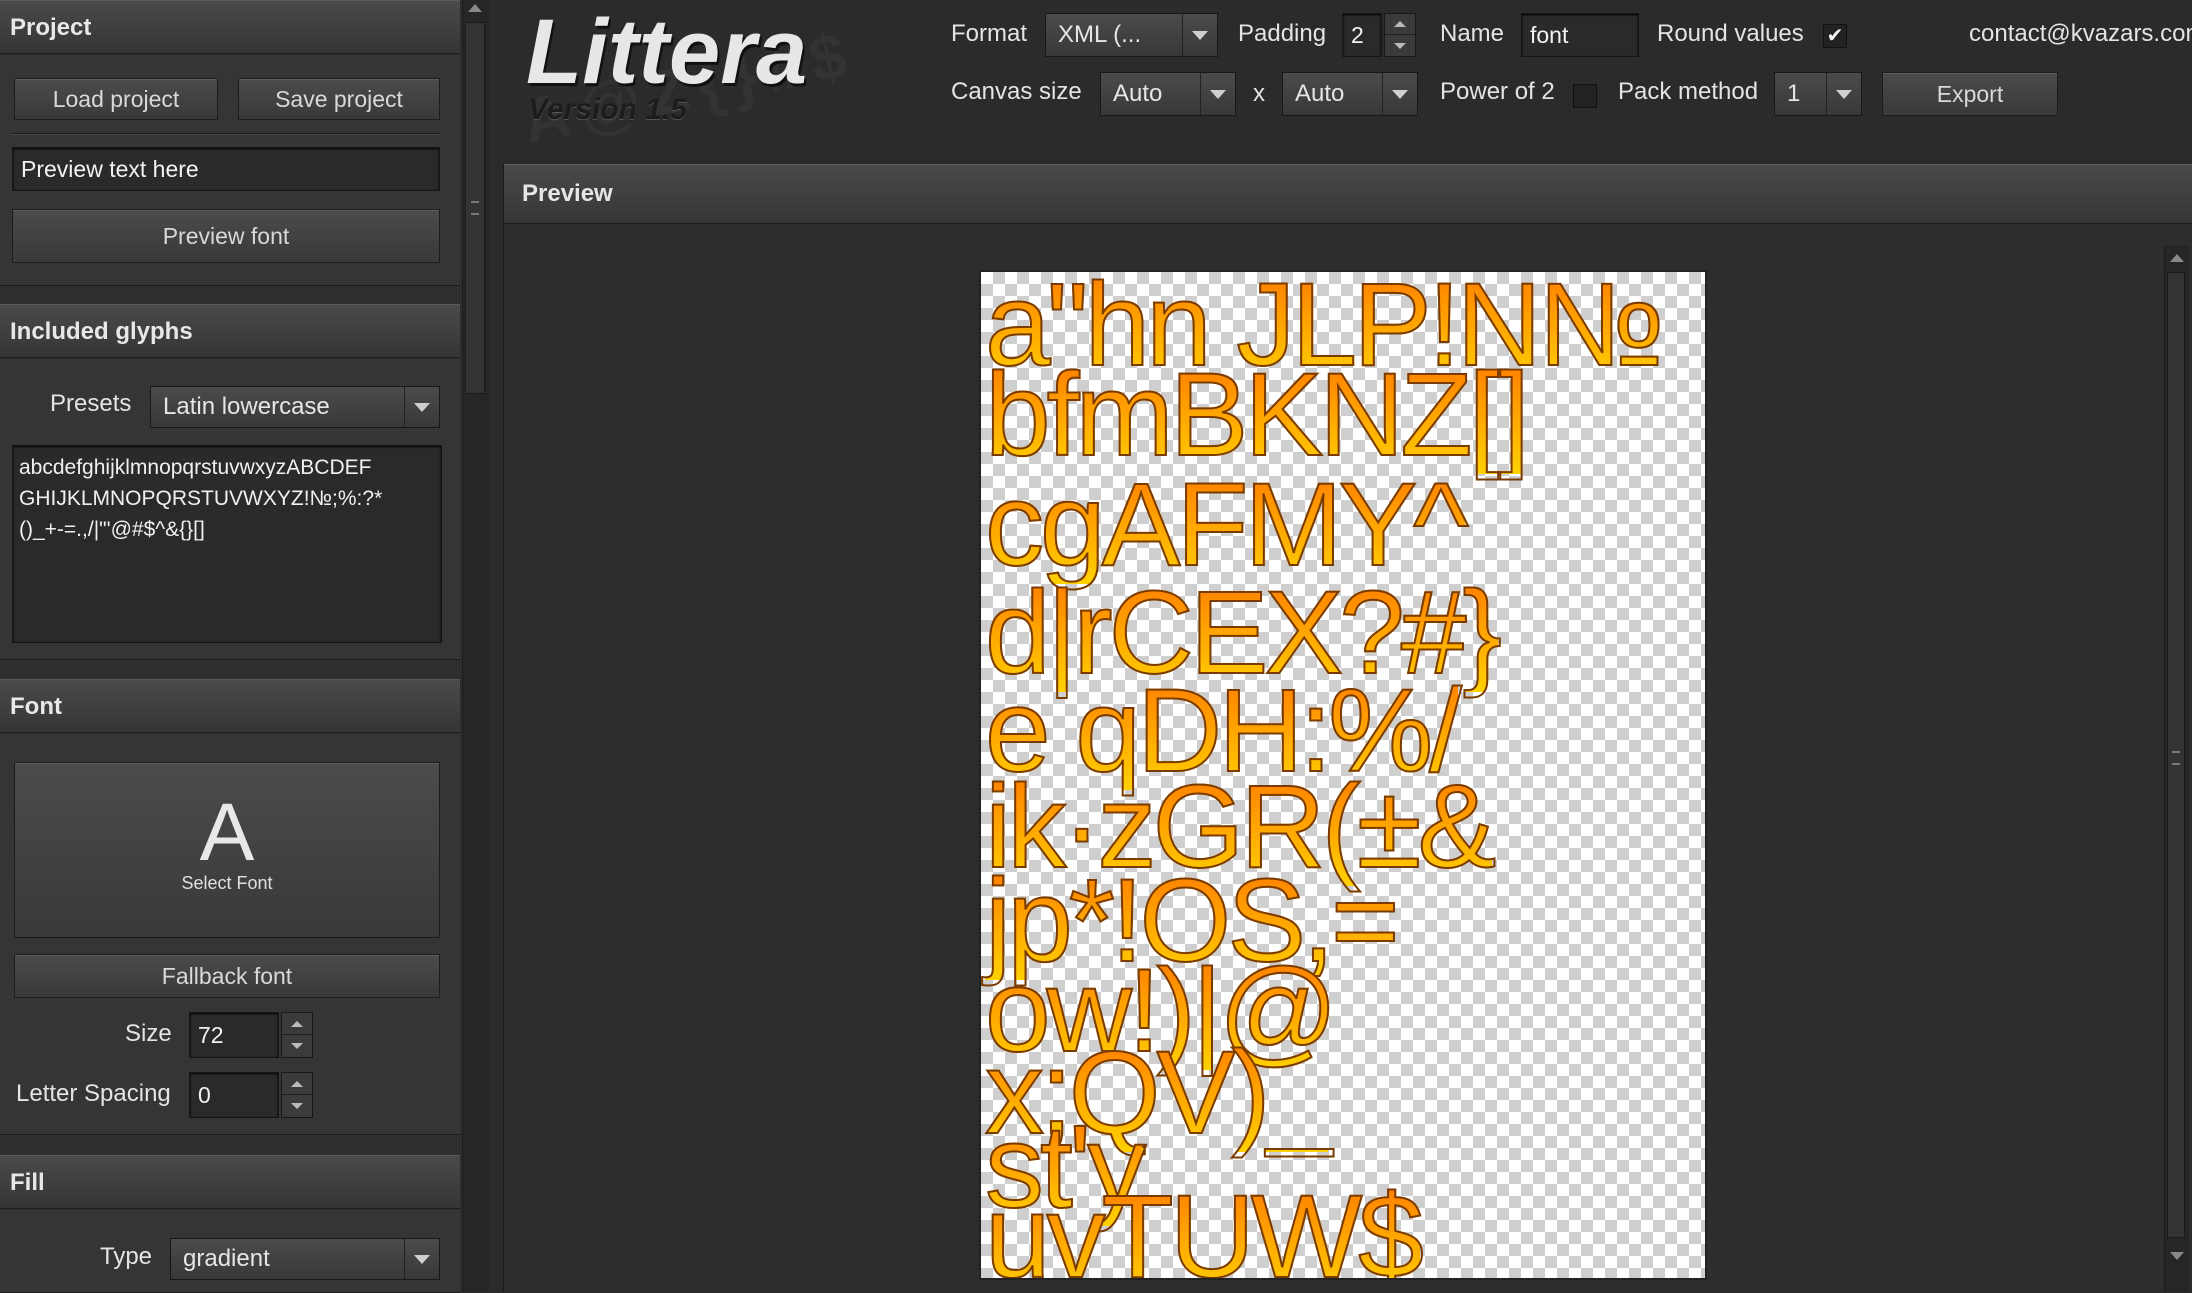 The image size is (2192, 1293). I want to click on glyphs-line: ()_+-=.,/|"'@#$^&{}[], so click(112, 529).